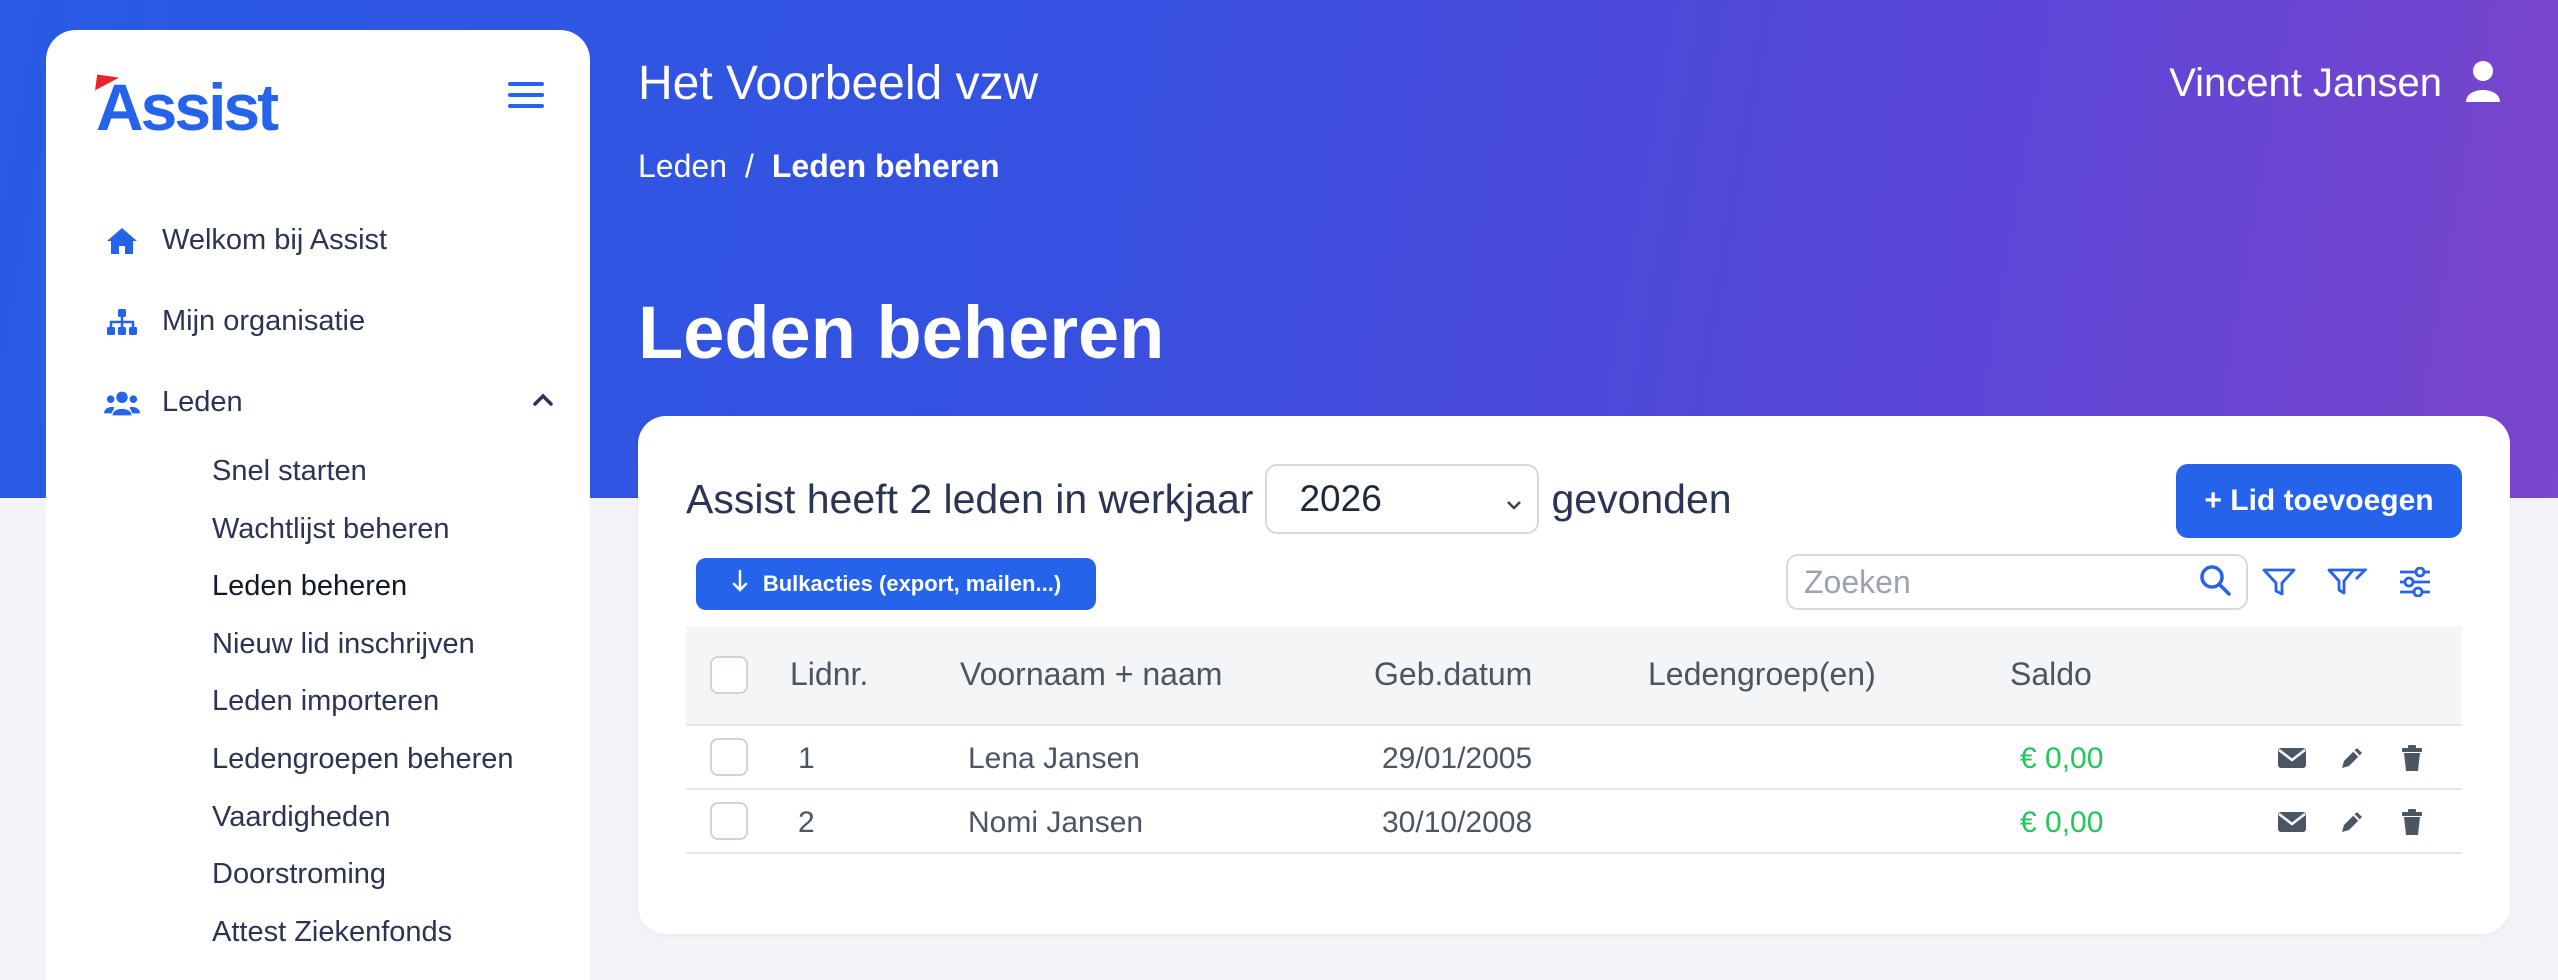  Describe the element at coordinates (806, 758) in the screenshot. I see `cell-lidnr: 1` at that location.